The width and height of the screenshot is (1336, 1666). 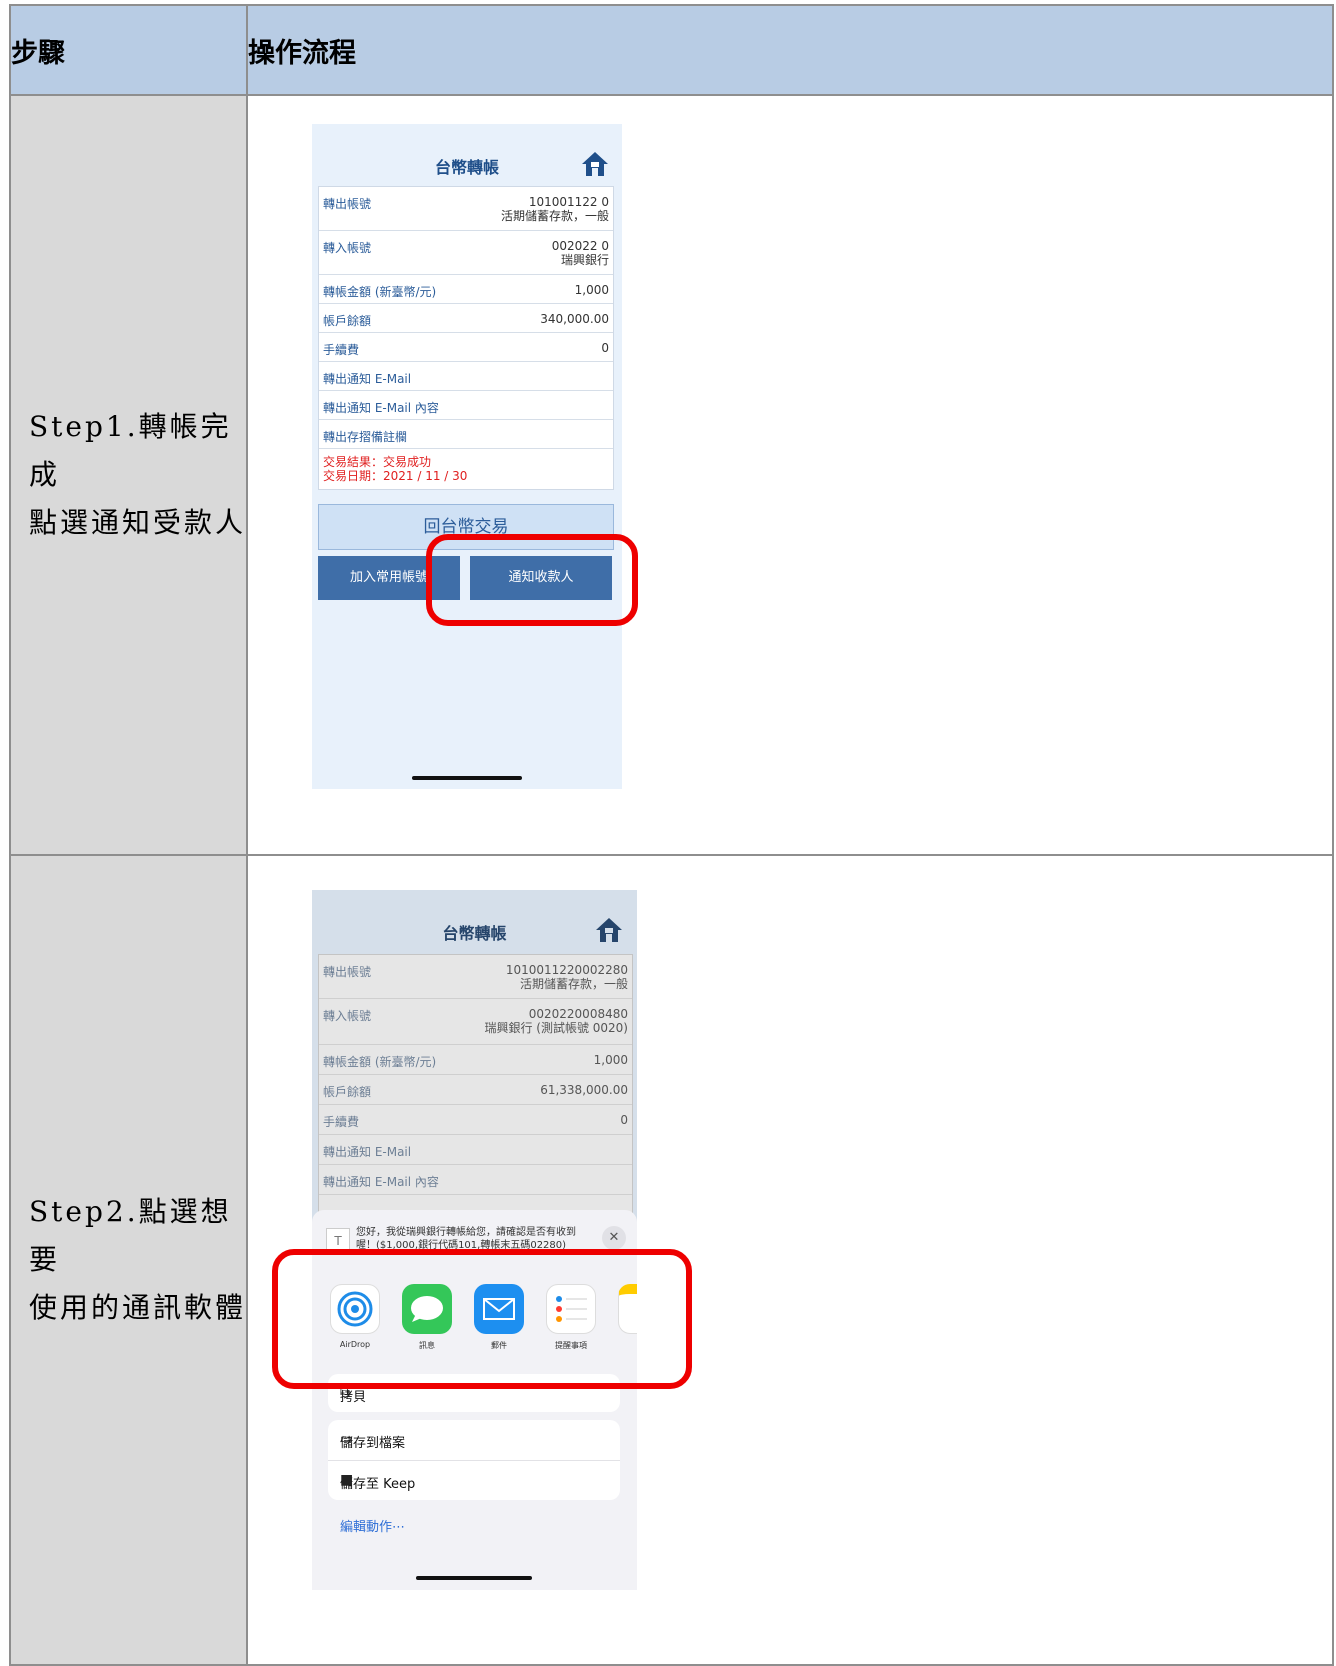 I want to click on result-text: 交易結果：交易成功 交易日期：2021 / 11 / 30, so click(x=395, y=469).